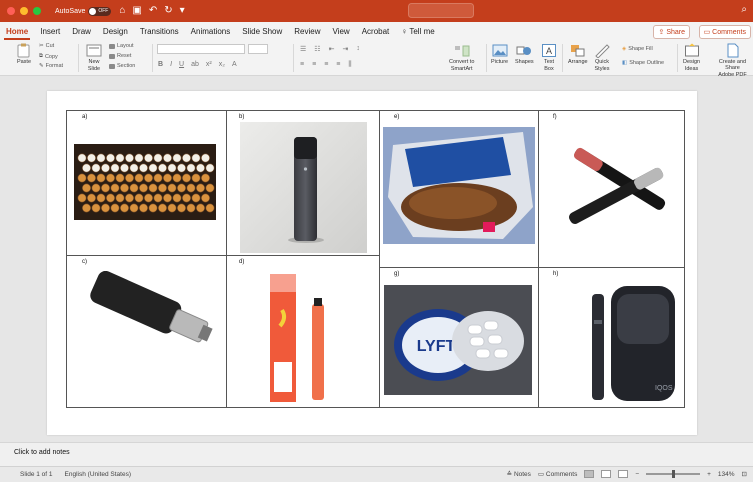 This screenshot has width=753, height=482. I want to click on bold-icon: B, so click(160, 64).